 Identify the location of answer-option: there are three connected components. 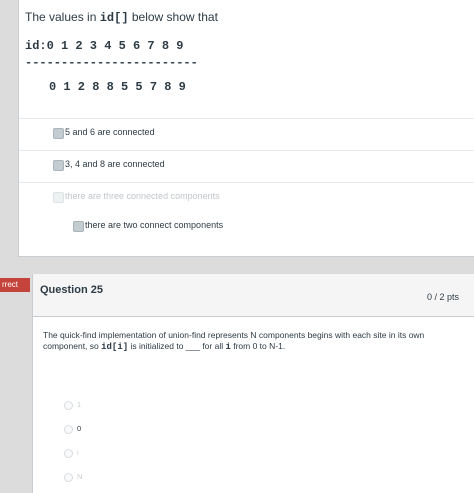
(246, 197).